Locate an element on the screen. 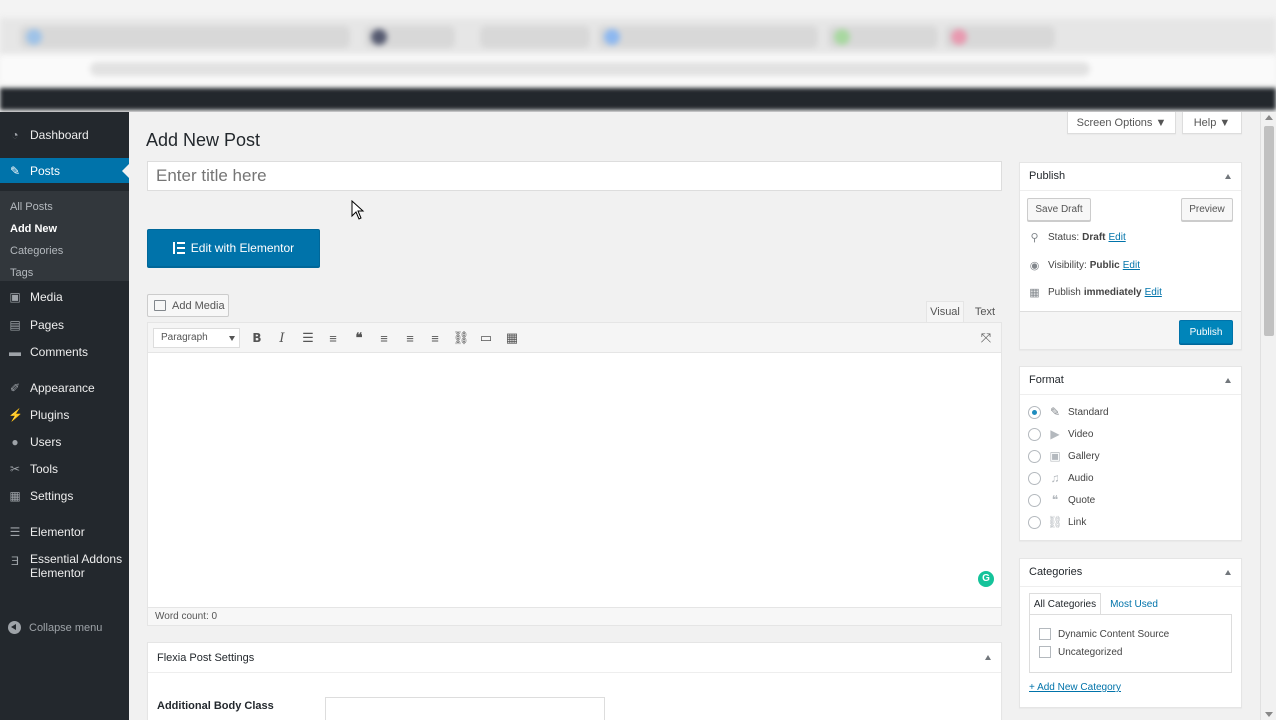 The height and width of the screenshot is (720, 1276). format-option-video: ▶ Video is located at coordinates (1060, 434).